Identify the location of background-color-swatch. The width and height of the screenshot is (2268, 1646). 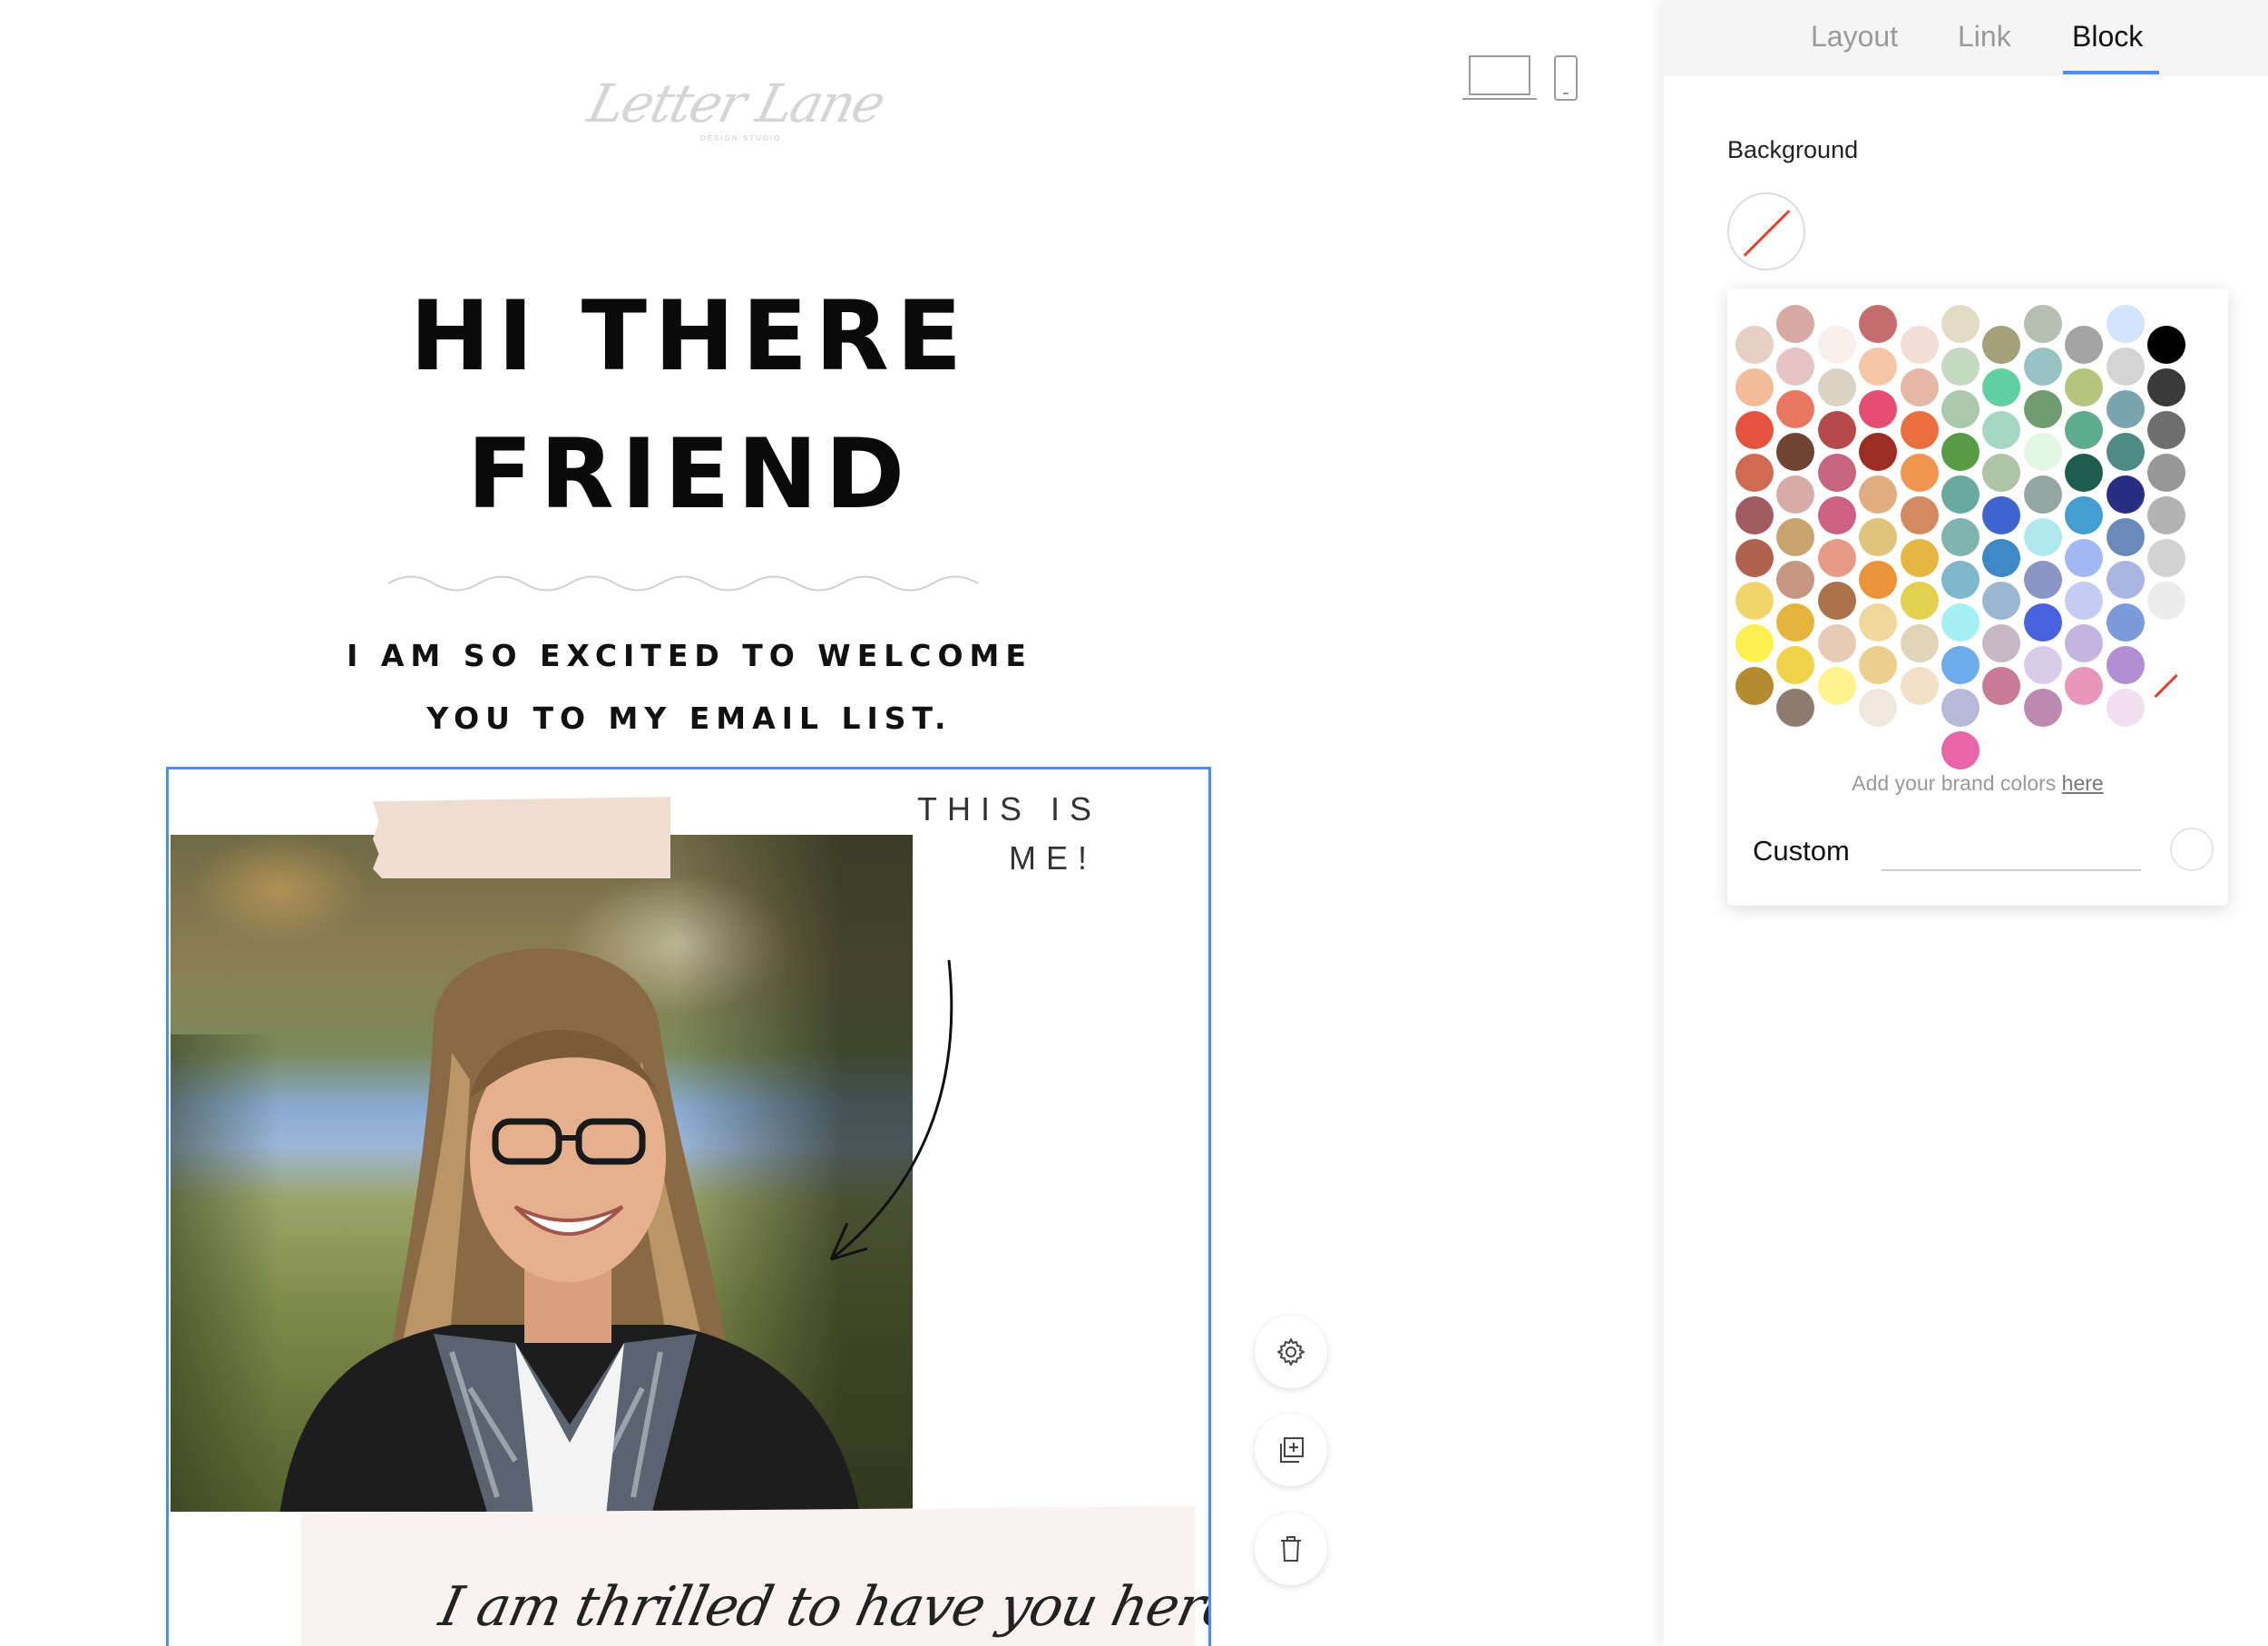
(1766, 231).